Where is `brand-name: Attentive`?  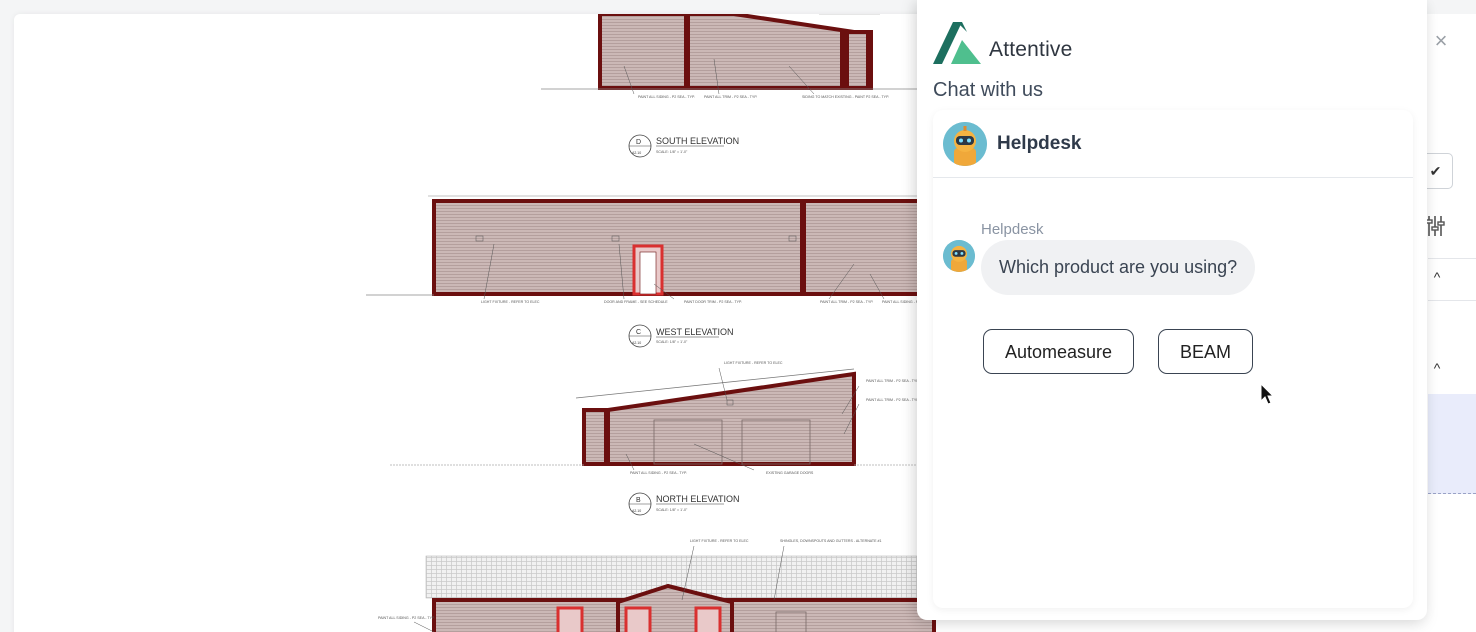 brand-name: Attentive is located at coordinates (1031, 49).